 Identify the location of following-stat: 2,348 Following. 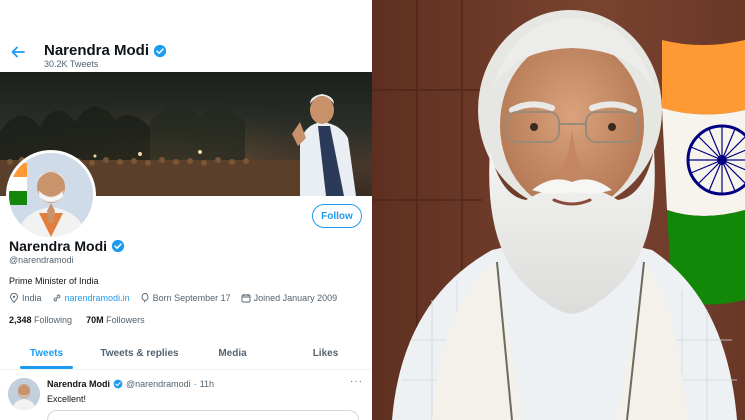
(40, 320).